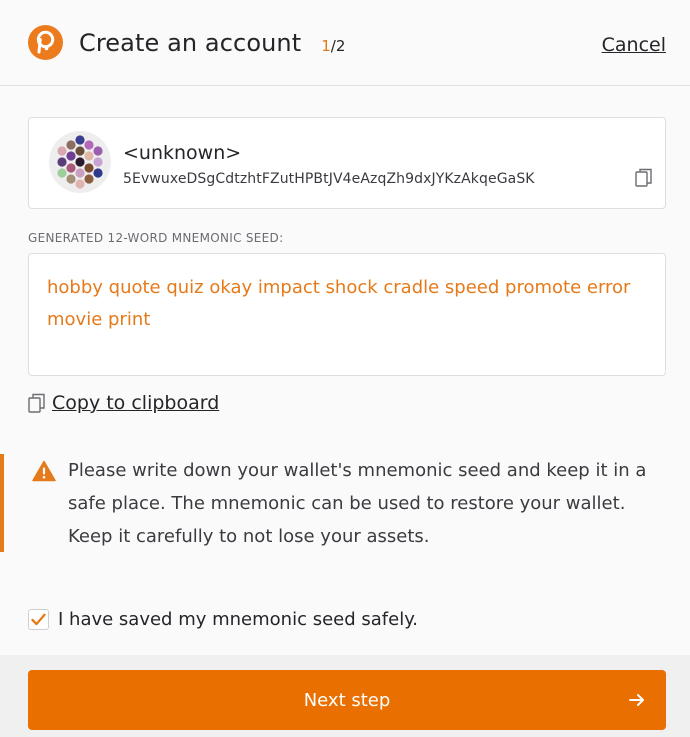  Describe the element at coordinates (326, 45) in the screenshot. I see `step-current: 1` at that location.